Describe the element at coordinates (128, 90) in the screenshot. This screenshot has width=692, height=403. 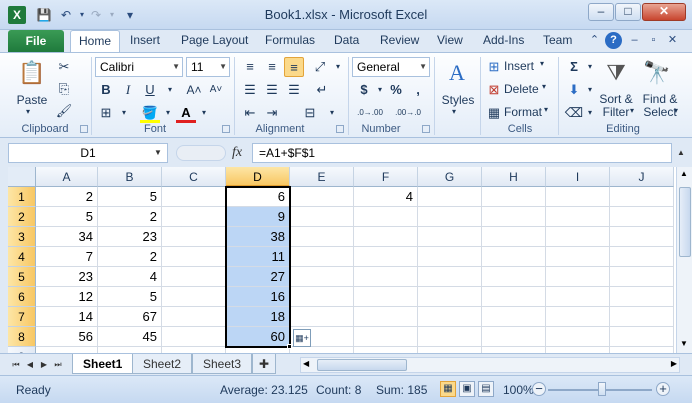
I see `italic-button: I` at that location.